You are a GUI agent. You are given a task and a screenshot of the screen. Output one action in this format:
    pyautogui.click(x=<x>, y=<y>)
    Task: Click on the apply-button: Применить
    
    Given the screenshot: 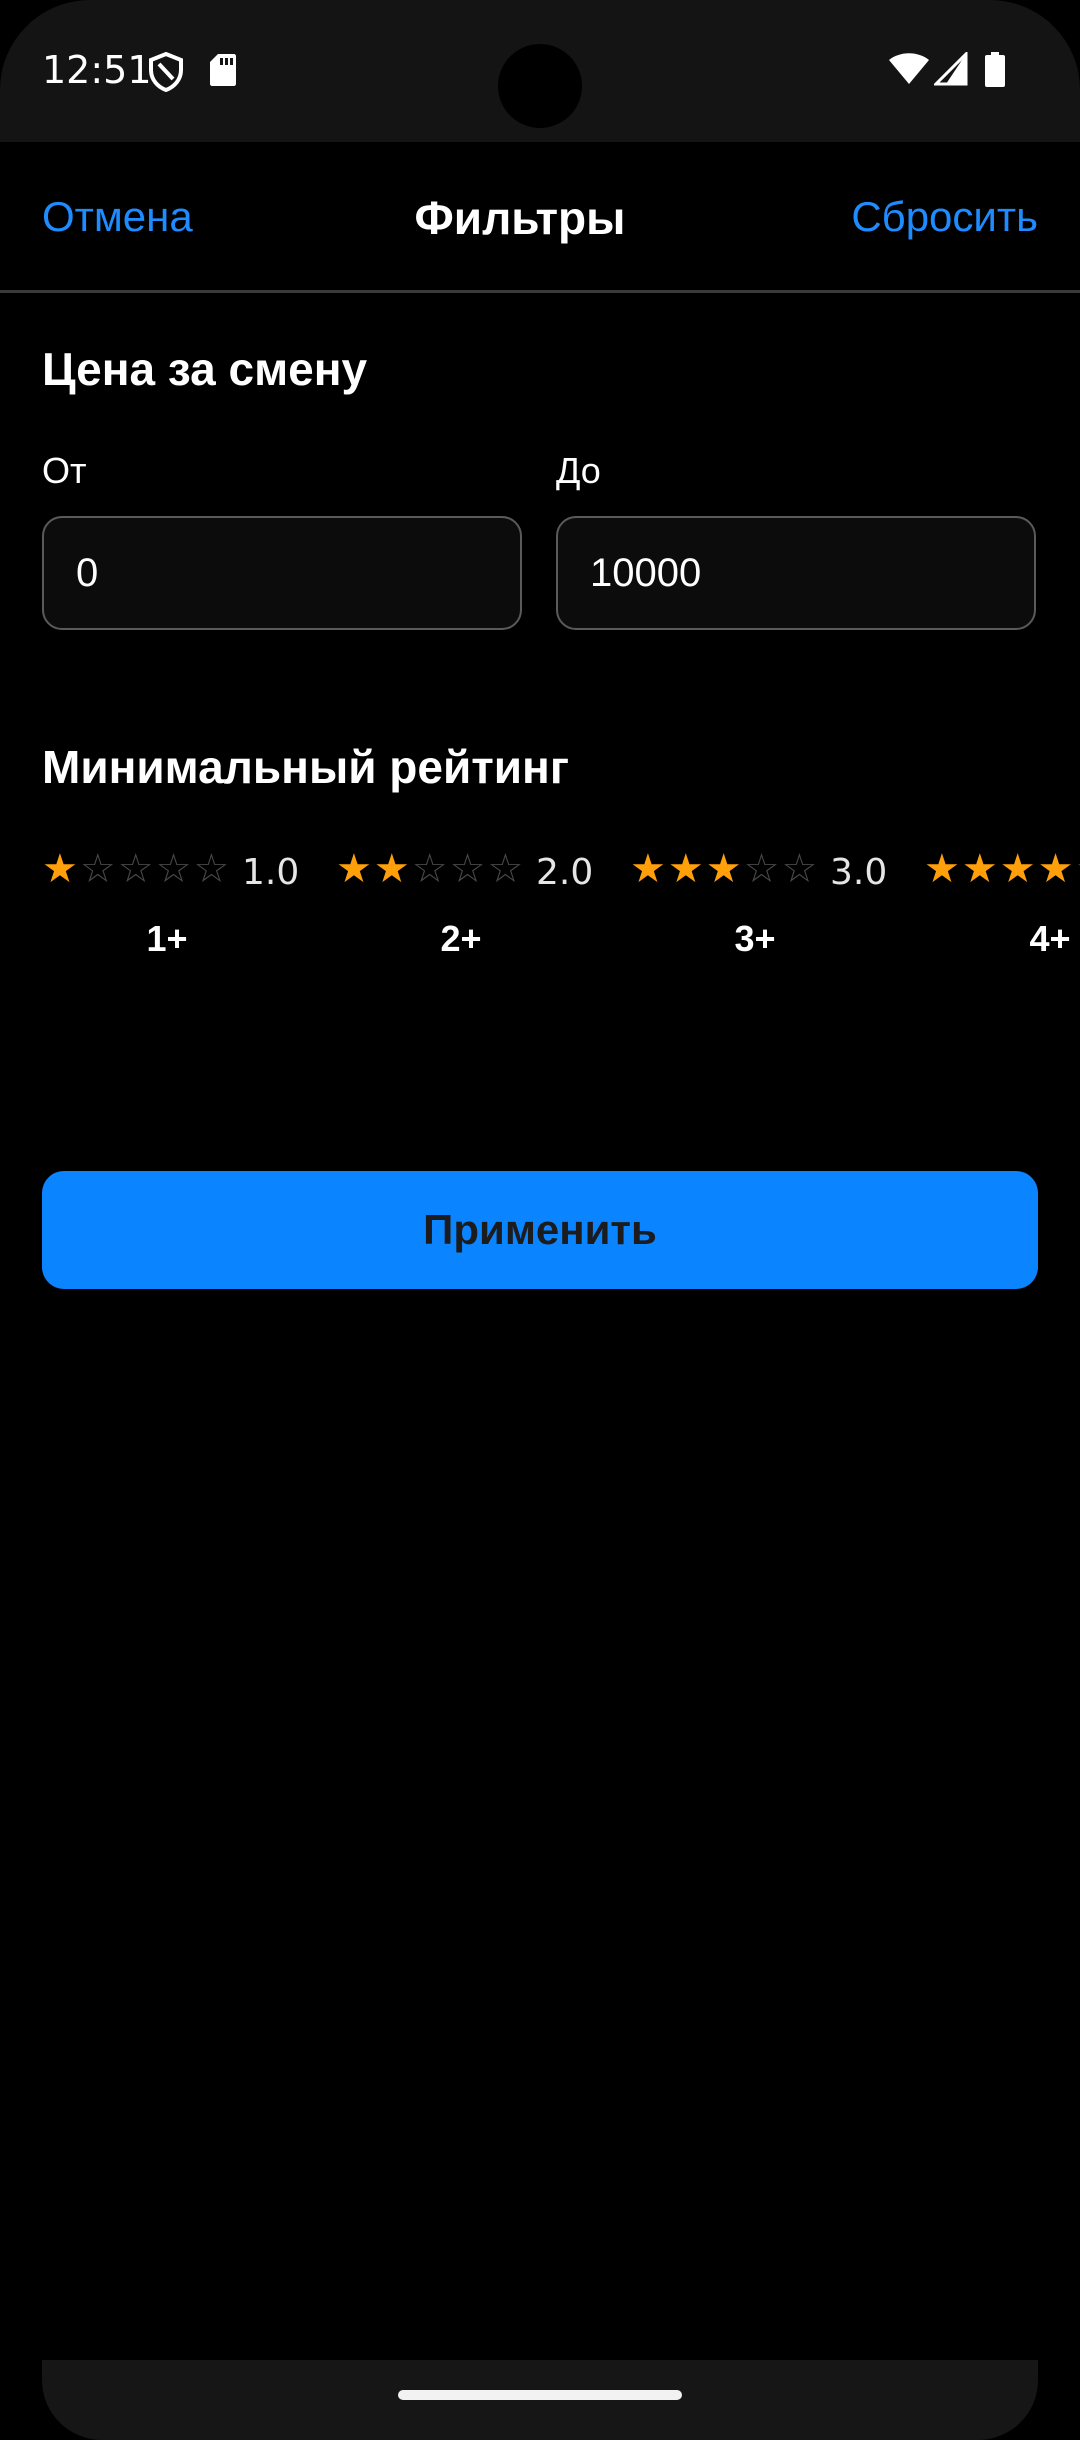 What is the action you would take?
    pyautogui.click(x=540, y=1230)
    